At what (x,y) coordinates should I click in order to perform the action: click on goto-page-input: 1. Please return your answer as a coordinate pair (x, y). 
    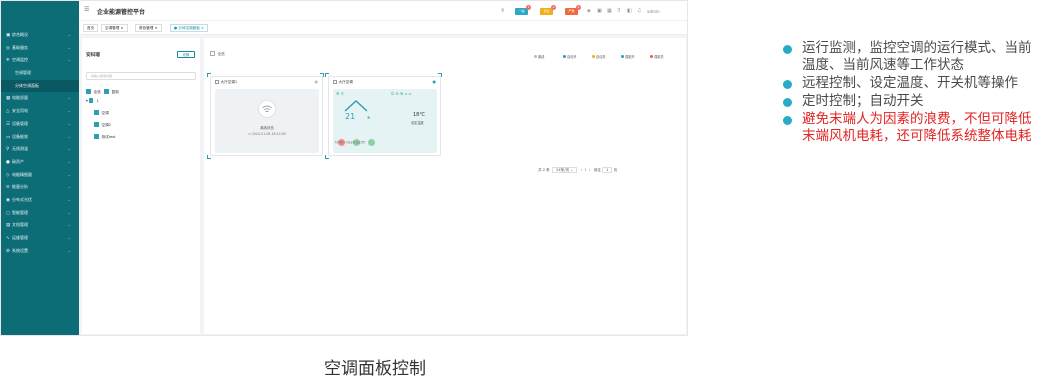
    Looking at the image, I should click on (607, 170).